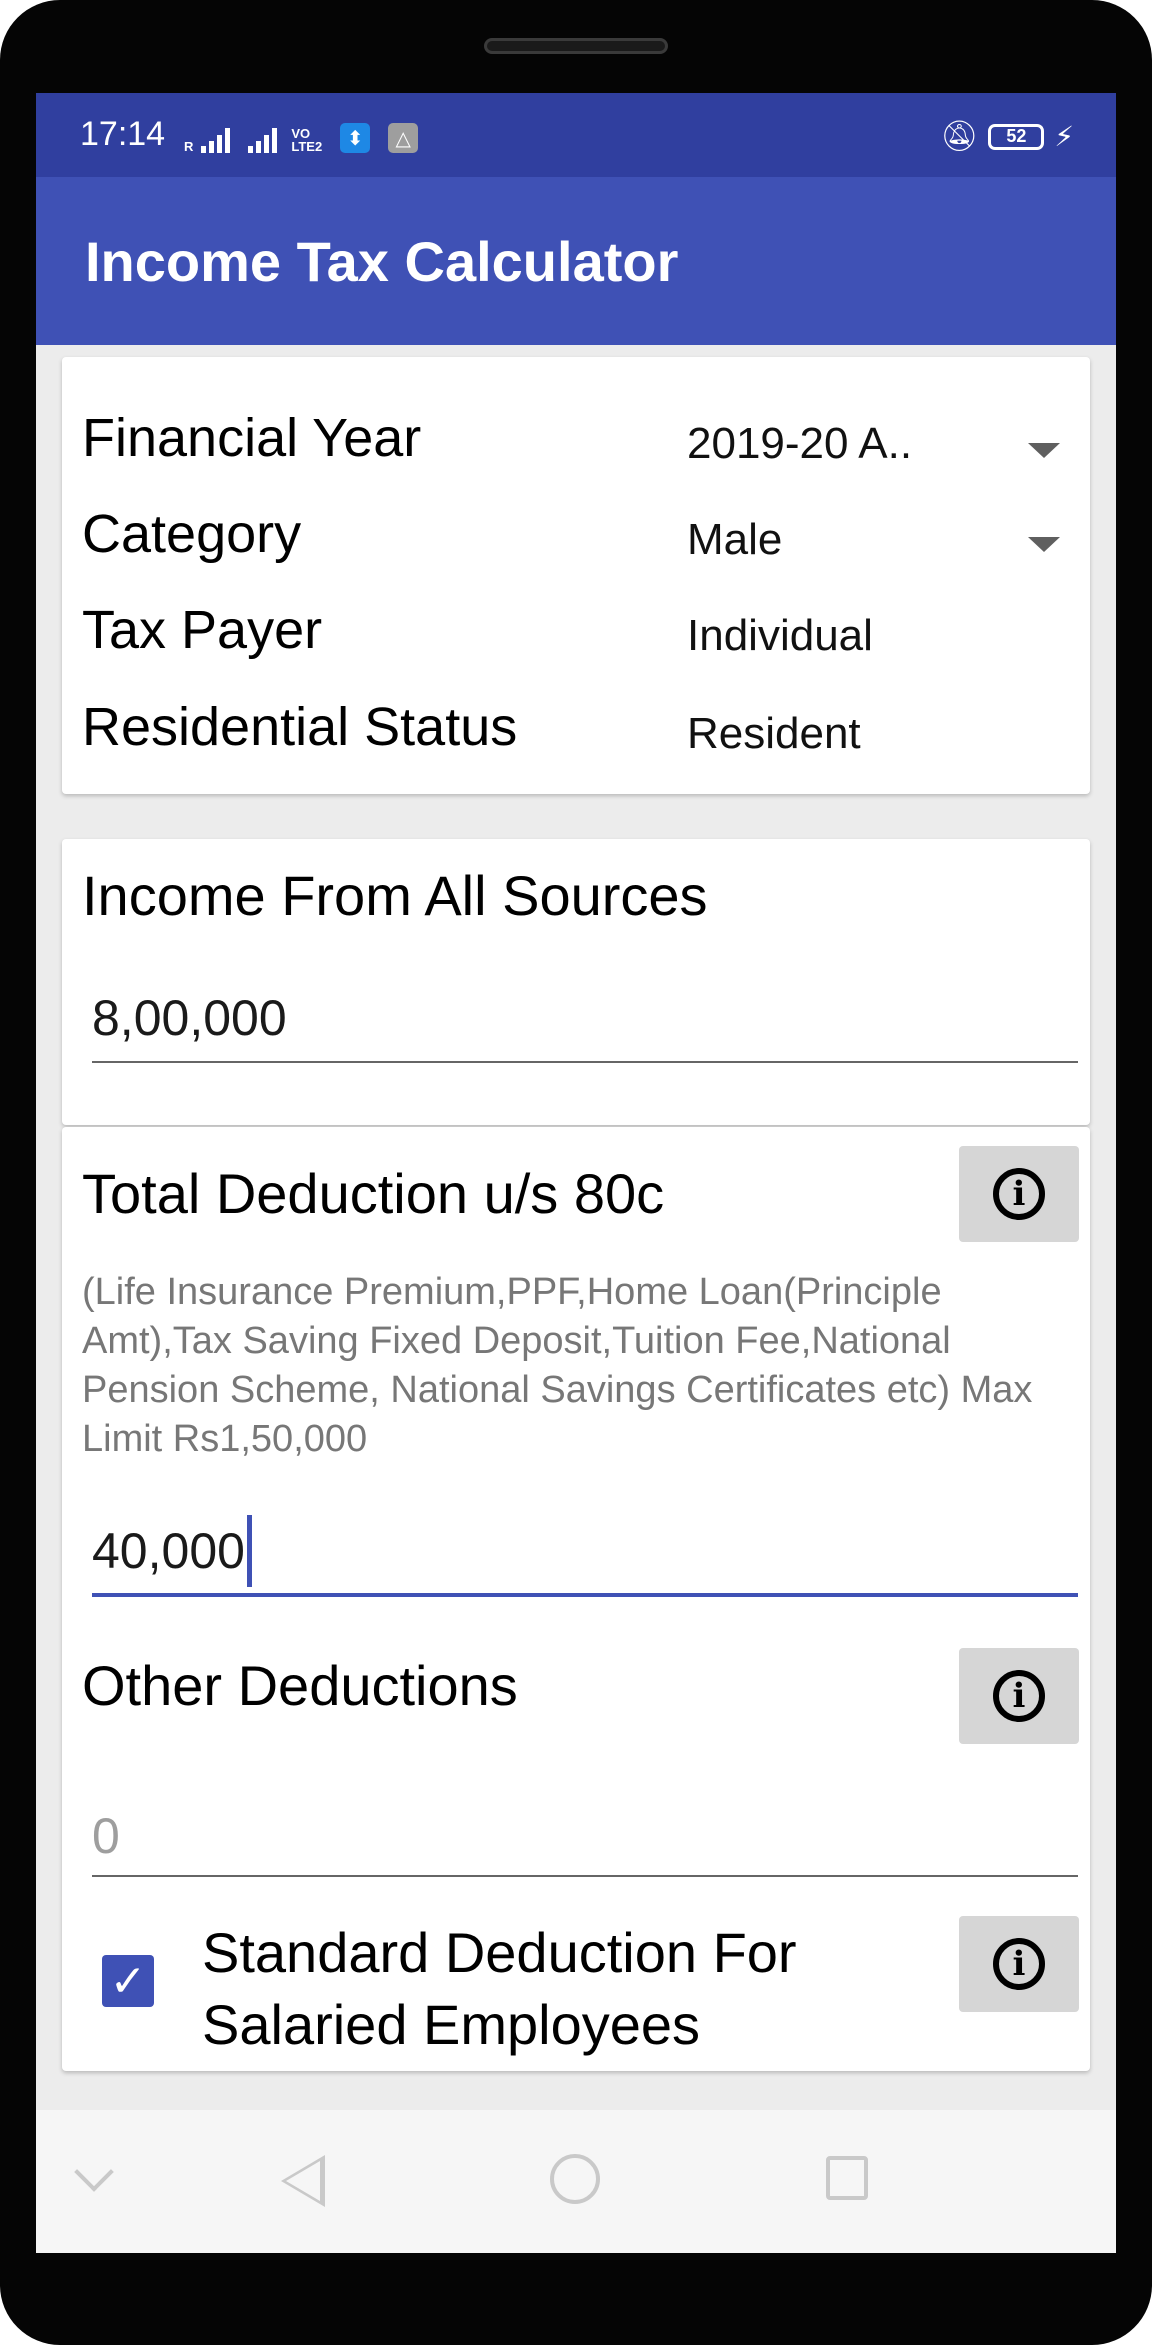 The width and height of the screenshot is (1152, 2345). I want to click on status-bar: 17:14 R VO LTE2 ⬍ △ 🔕︎ 52 ⚡︎, so click(576, 135).